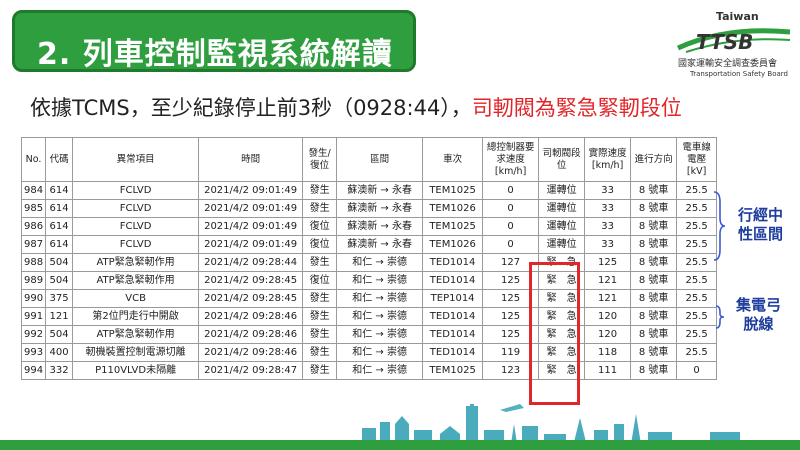  What do you see at coordinates (59, 298) in the screenshot?
I see `cell-code: 375` at bounding box center [59, 298].